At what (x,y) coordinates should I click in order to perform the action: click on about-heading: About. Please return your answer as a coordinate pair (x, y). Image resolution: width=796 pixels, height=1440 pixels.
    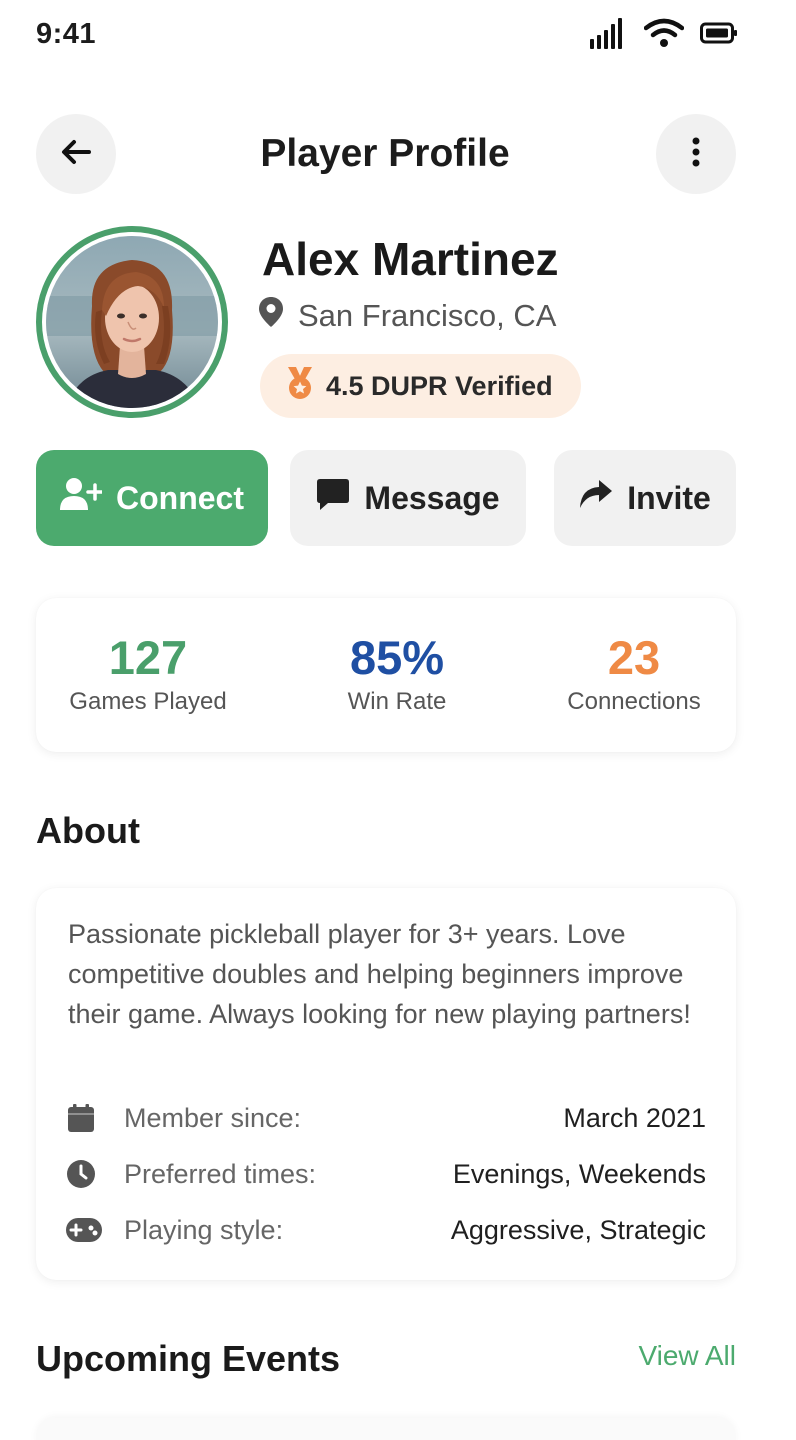
    Looking at the image, I should click on (88, 830).